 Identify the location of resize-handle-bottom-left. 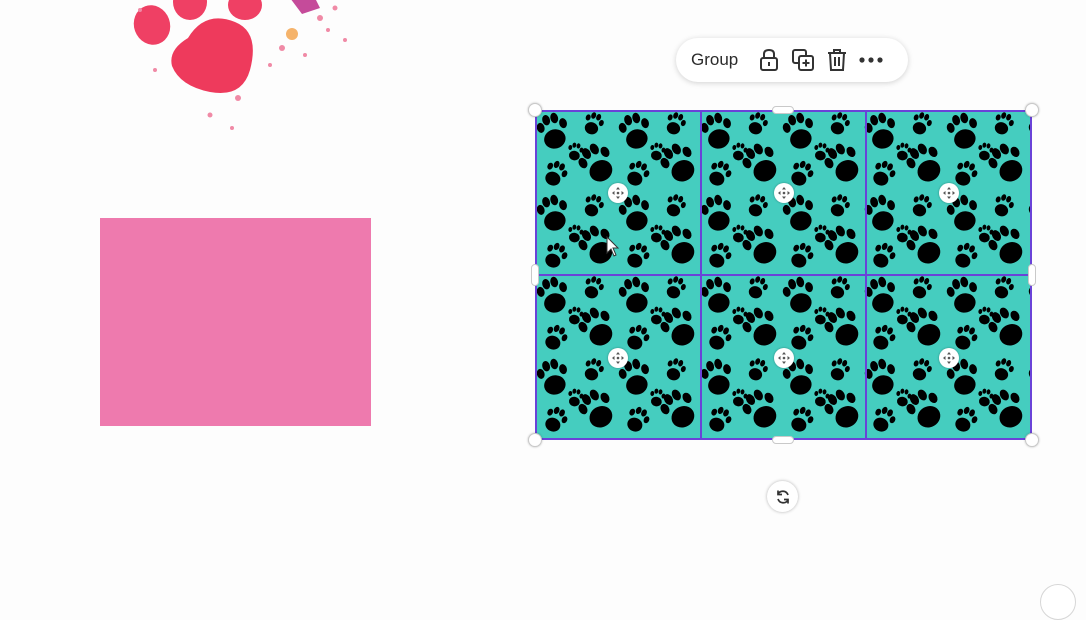
(535, 440).